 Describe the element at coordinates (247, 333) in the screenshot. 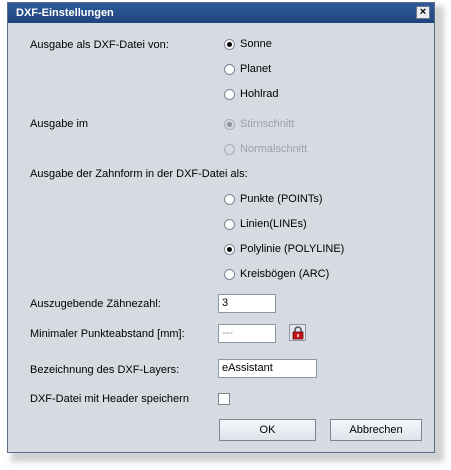

I see `min-point-distance-input: ---` at that location.